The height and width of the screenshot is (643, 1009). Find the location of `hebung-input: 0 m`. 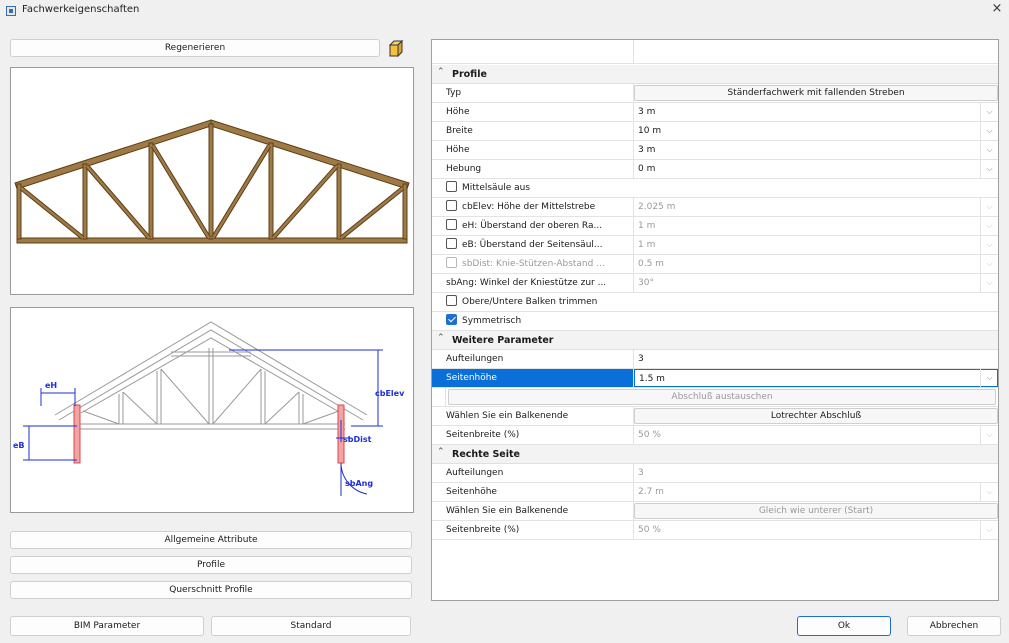

hebung-input: 0 m is located at coordinates (816, 169).